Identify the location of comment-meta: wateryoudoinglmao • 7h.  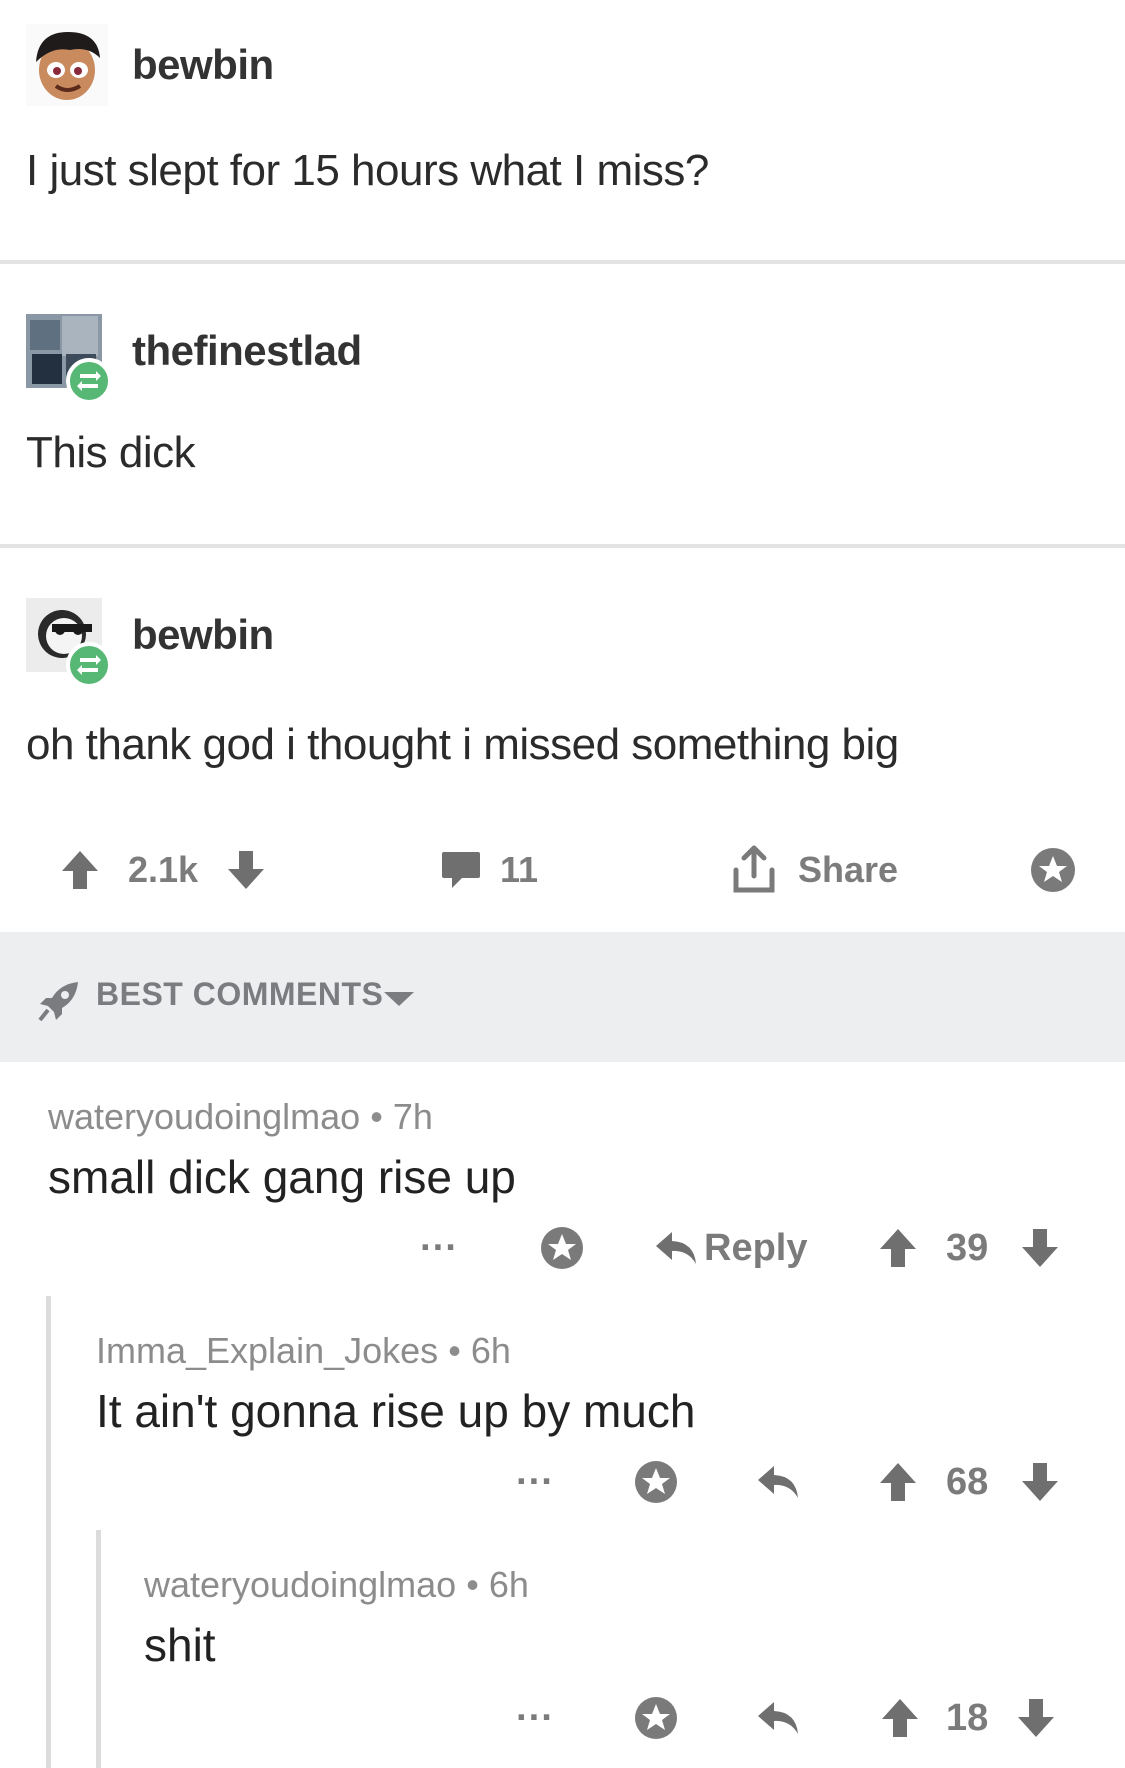
(282, 1117).